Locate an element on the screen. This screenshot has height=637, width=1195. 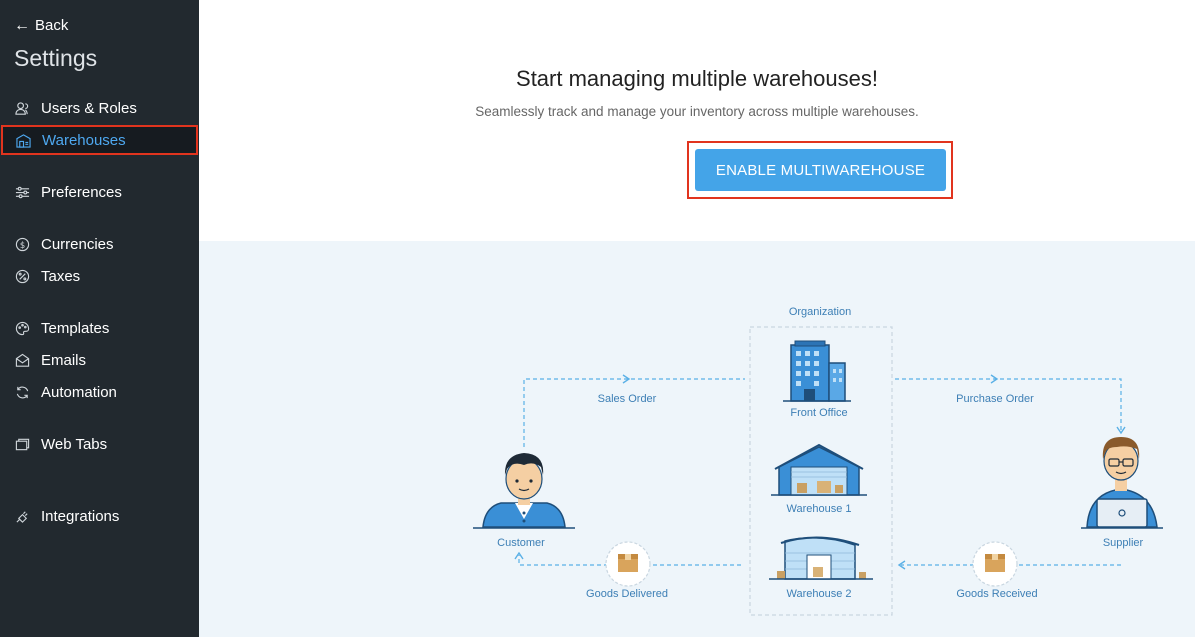
purchase-order-label: Purchase Order is located at coordinates (995, 399).